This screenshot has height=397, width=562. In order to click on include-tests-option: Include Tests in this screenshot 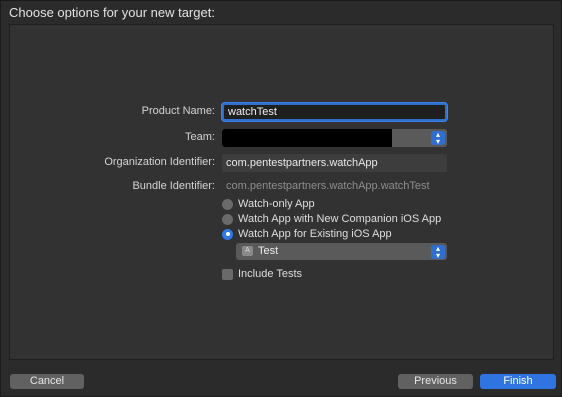, I will do `click(262, 274)`.